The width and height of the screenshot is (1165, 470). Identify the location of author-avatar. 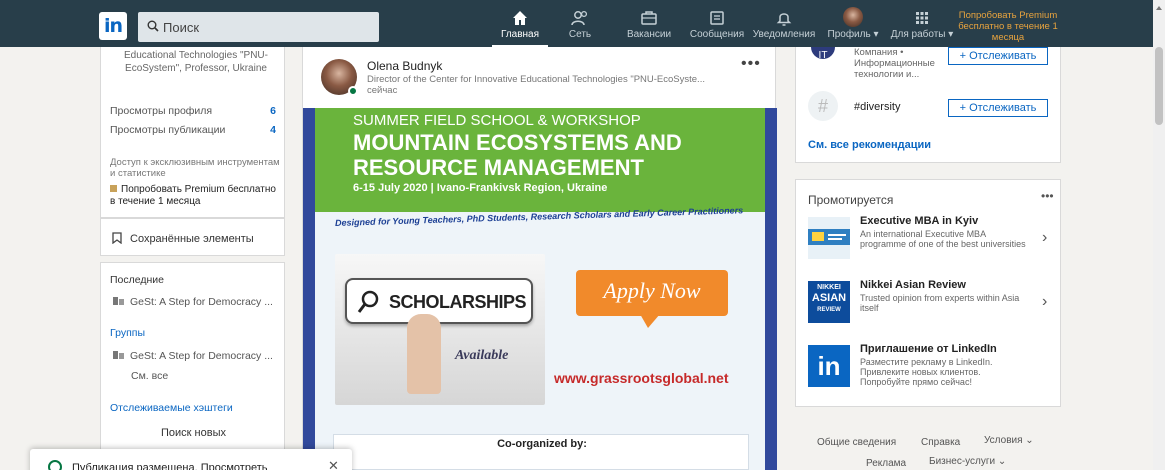
(339, 77).